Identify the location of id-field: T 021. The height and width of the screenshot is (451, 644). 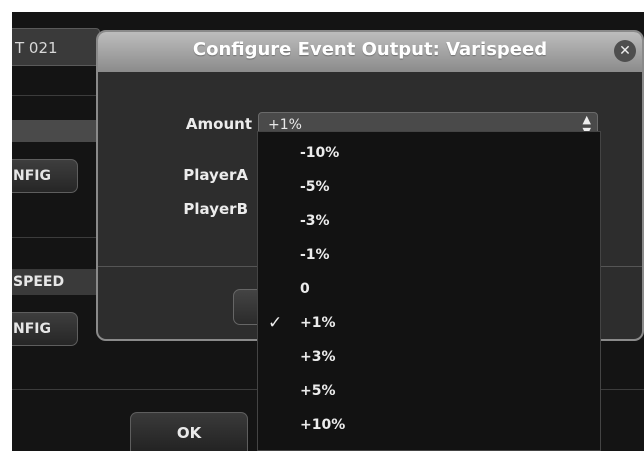
(56, 47).